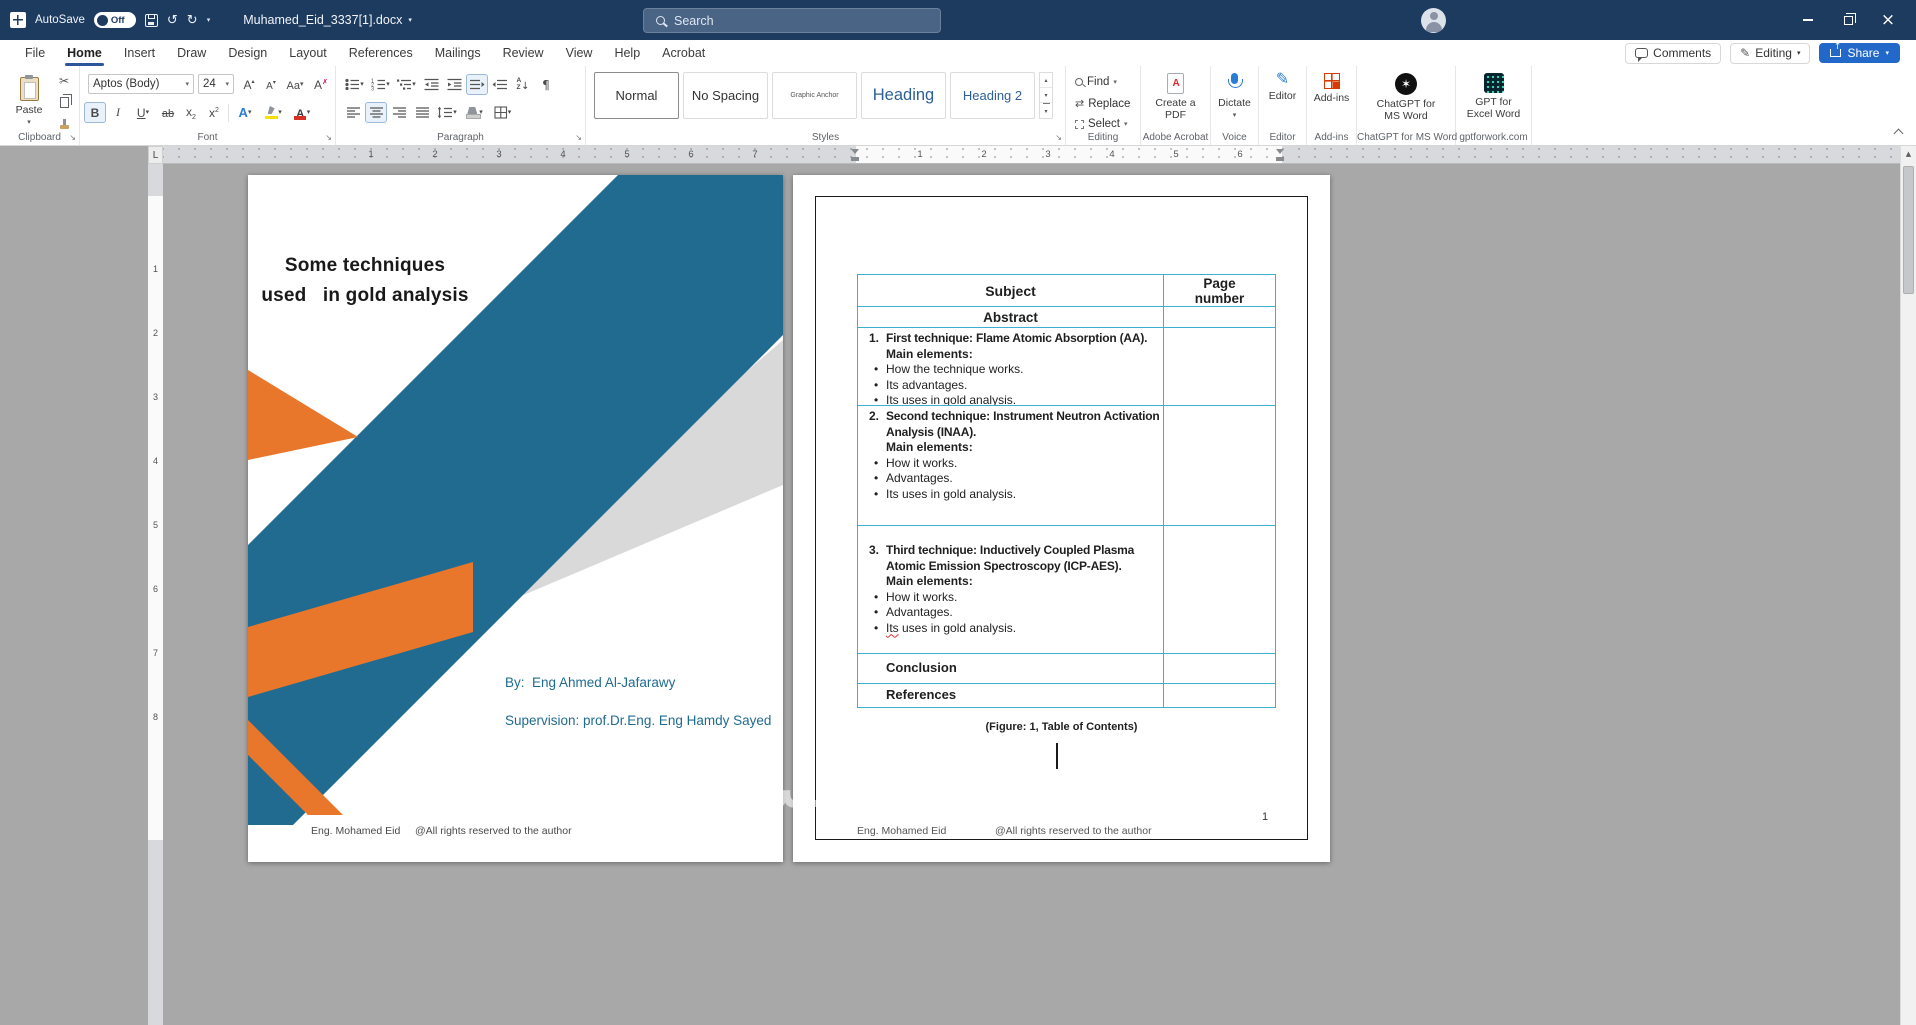 This screenshot has width=1916, height=1025. Describe the element at coordinates (321, 84) in the screenshot. I see `clear-formatting-button` at that location.